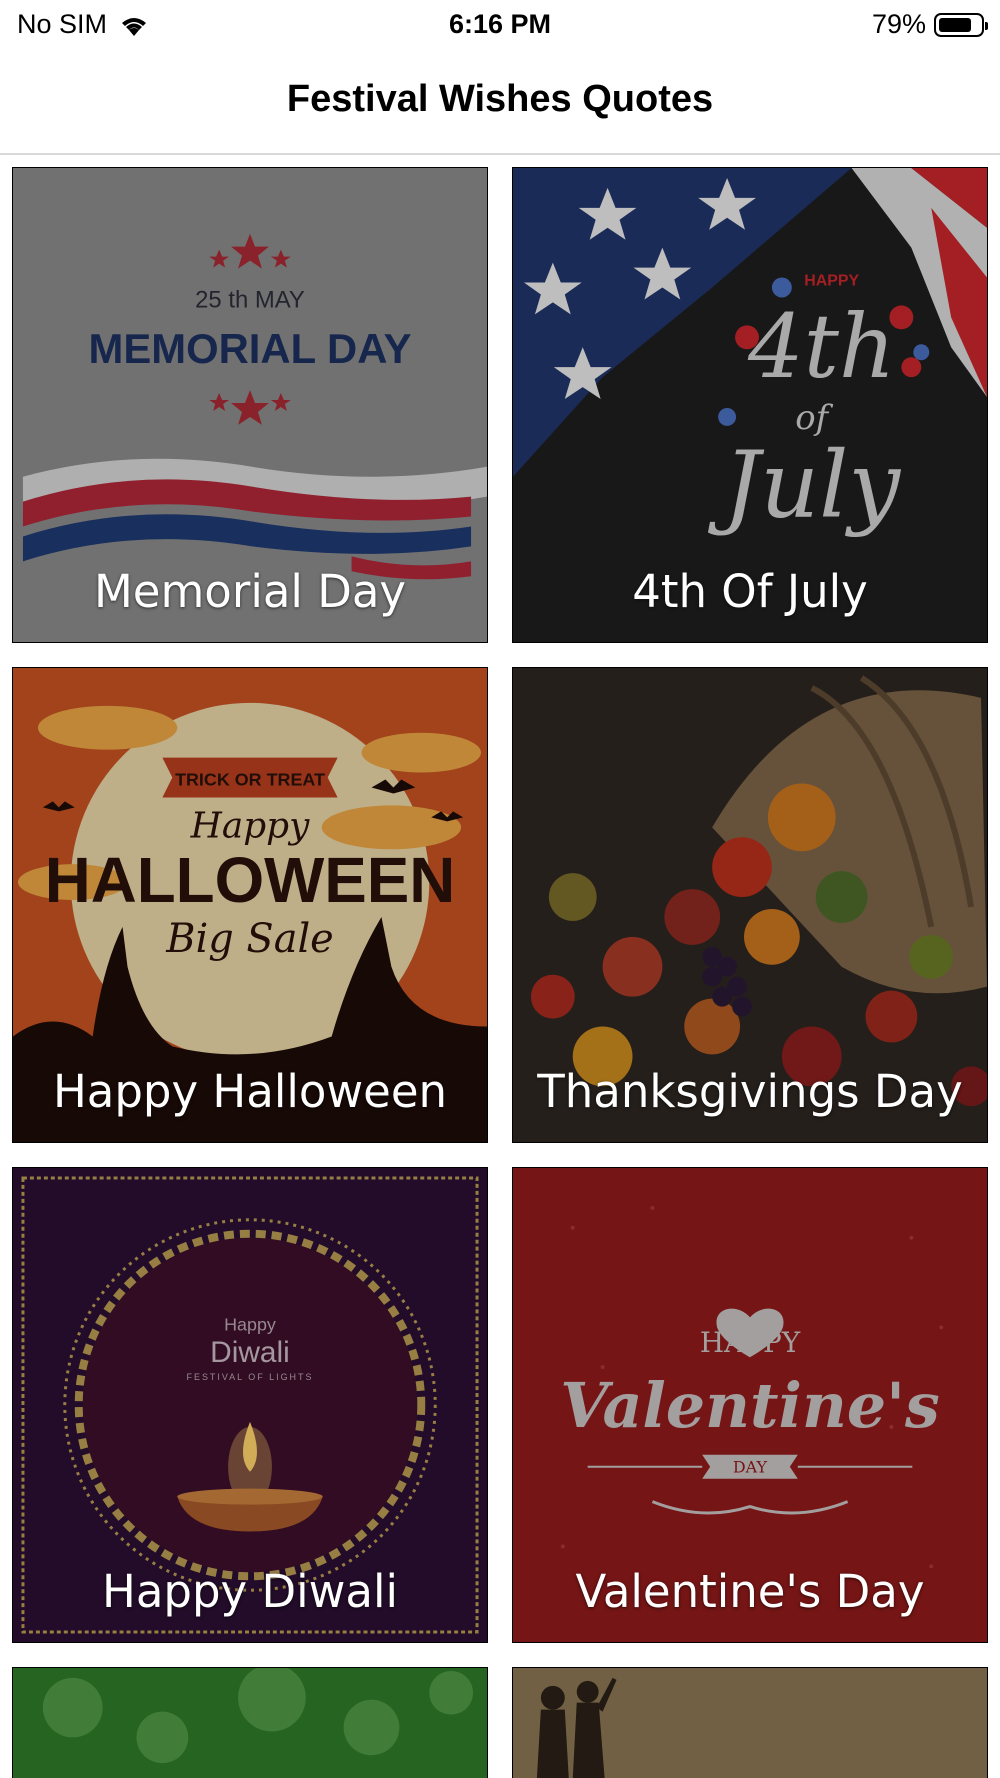  I want to click on card-partial-green, so click(250, 1722).